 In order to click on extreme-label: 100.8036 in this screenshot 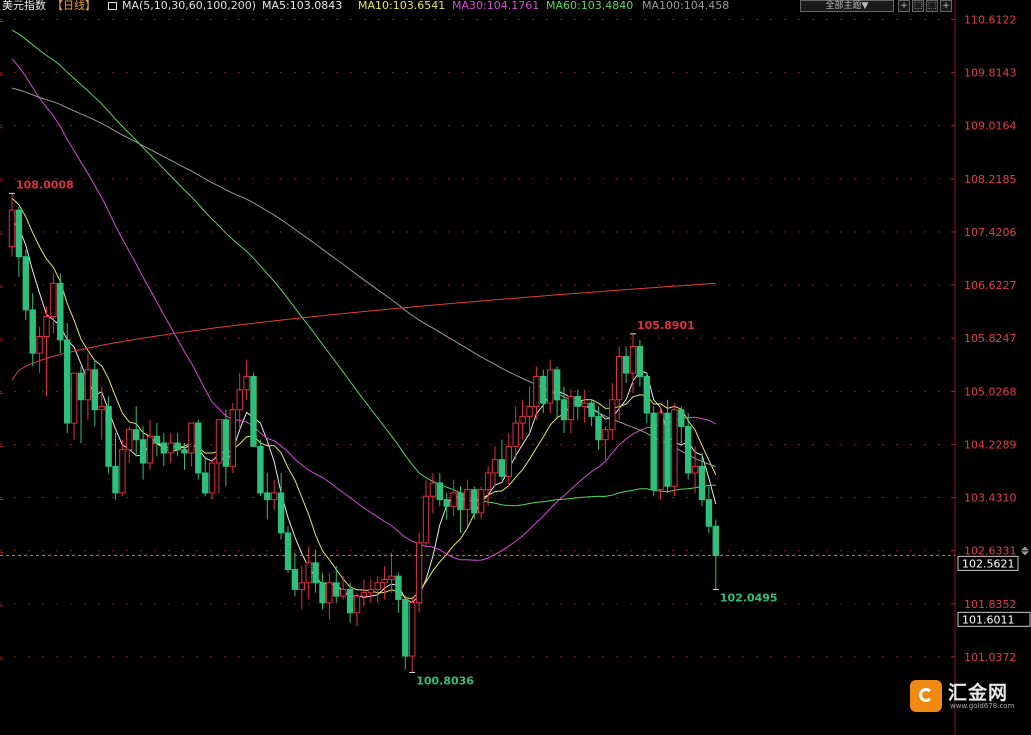, I will do `click(445, 680)`.